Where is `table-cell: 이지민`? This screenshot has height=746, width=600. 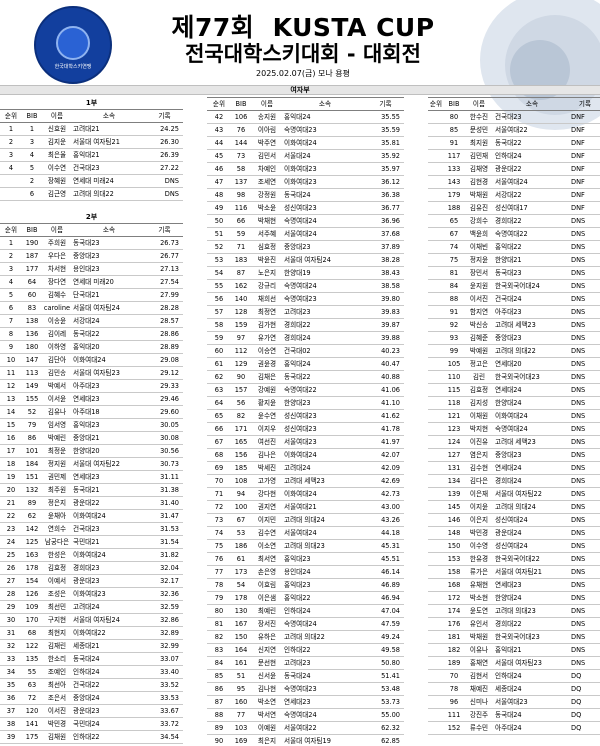 table-cell: 이지민 is located at coordinates (267, 520).